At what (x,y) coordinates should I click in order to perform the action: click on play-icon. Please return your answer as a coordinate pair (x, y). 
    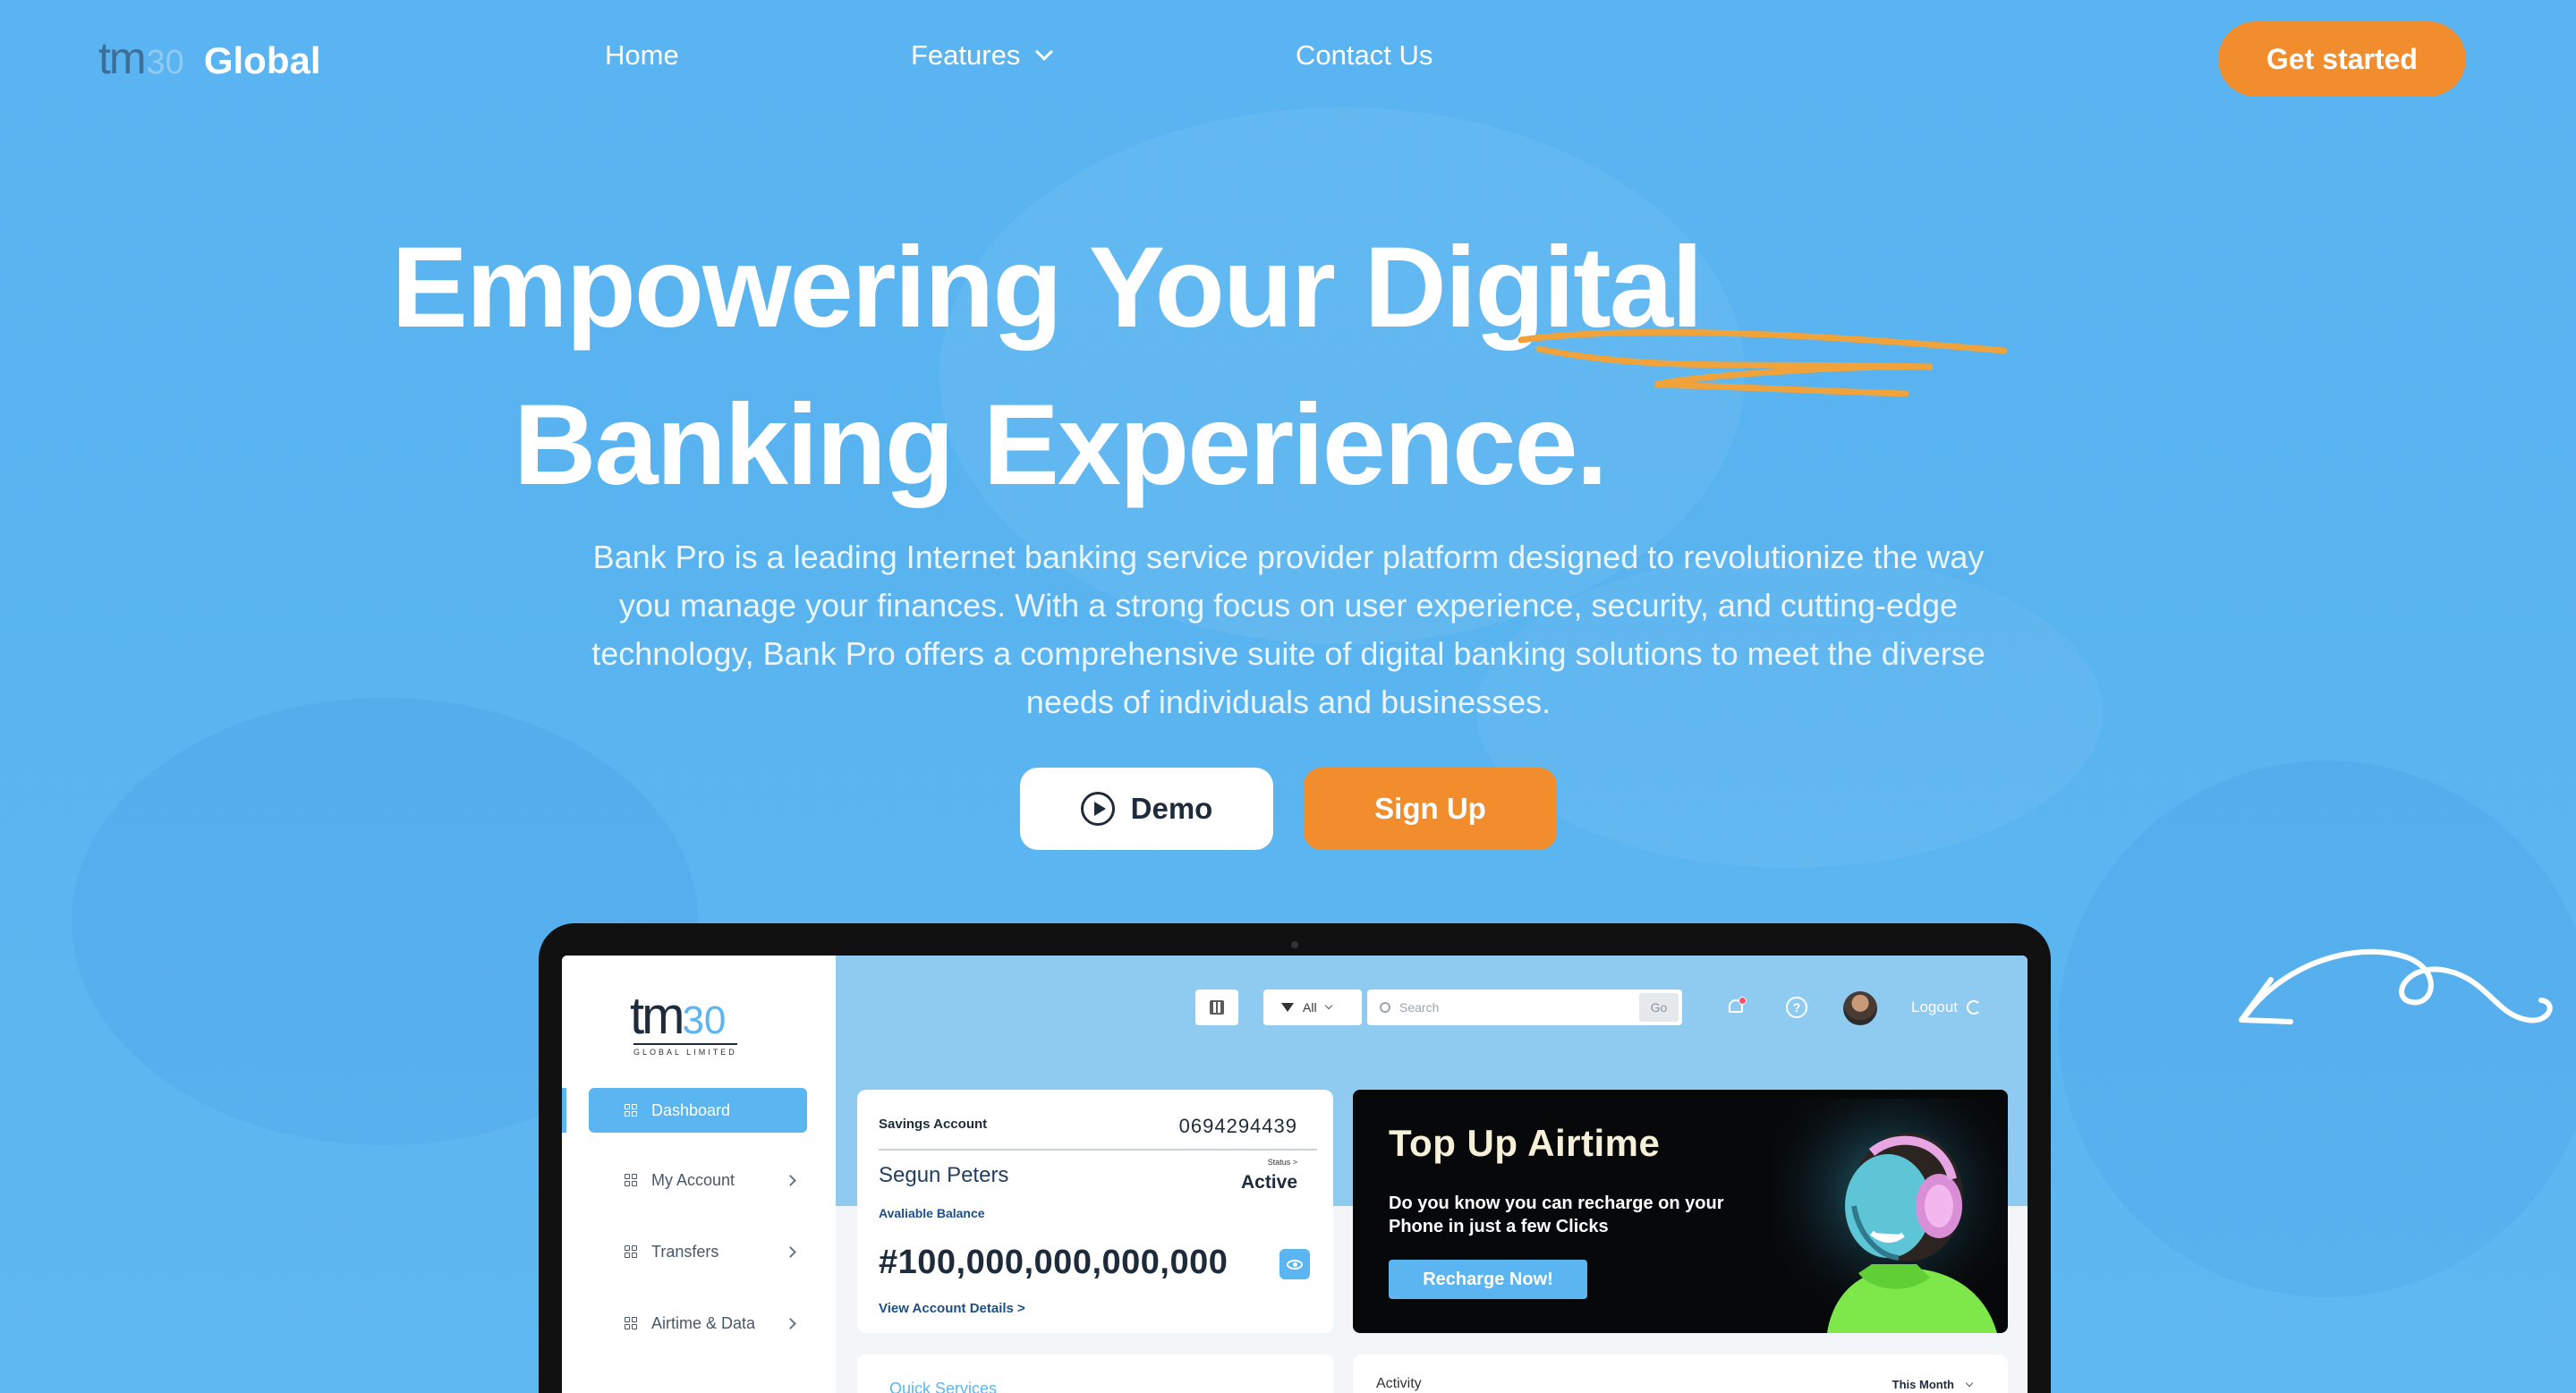
    Looking at the image, I should click on (1097, 809).